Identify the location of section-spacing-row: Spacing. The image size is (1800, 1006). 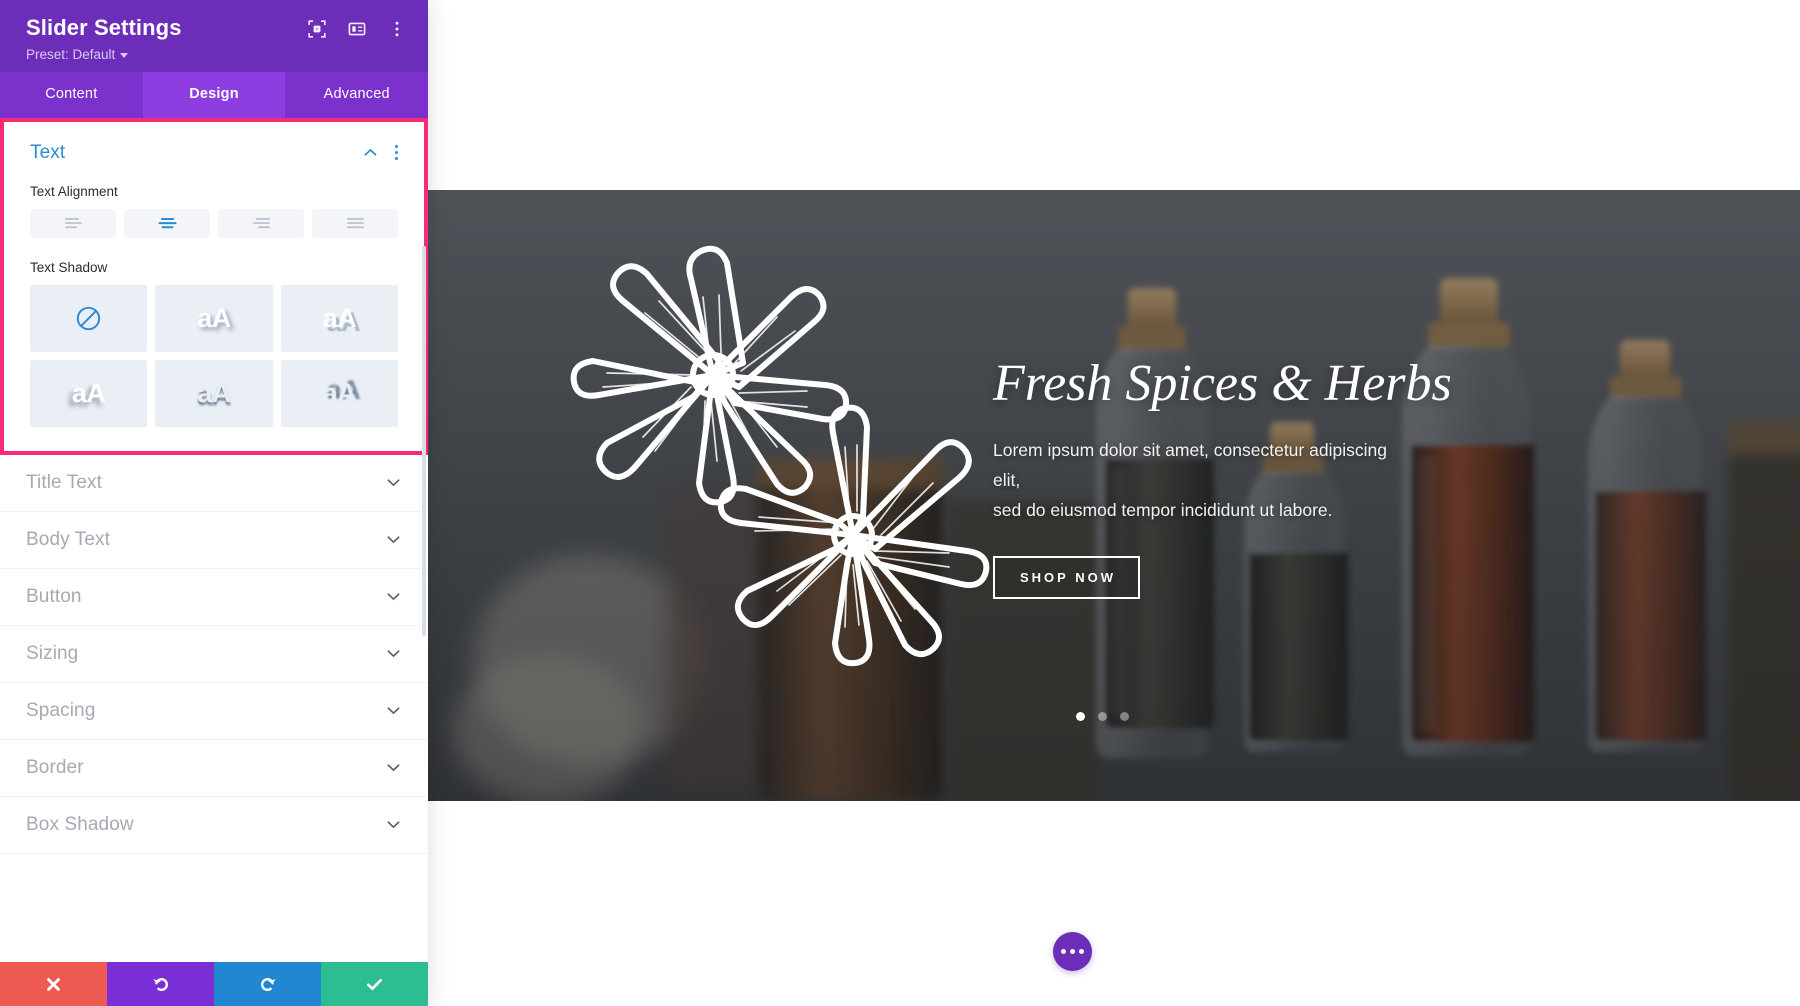
(214, 711).